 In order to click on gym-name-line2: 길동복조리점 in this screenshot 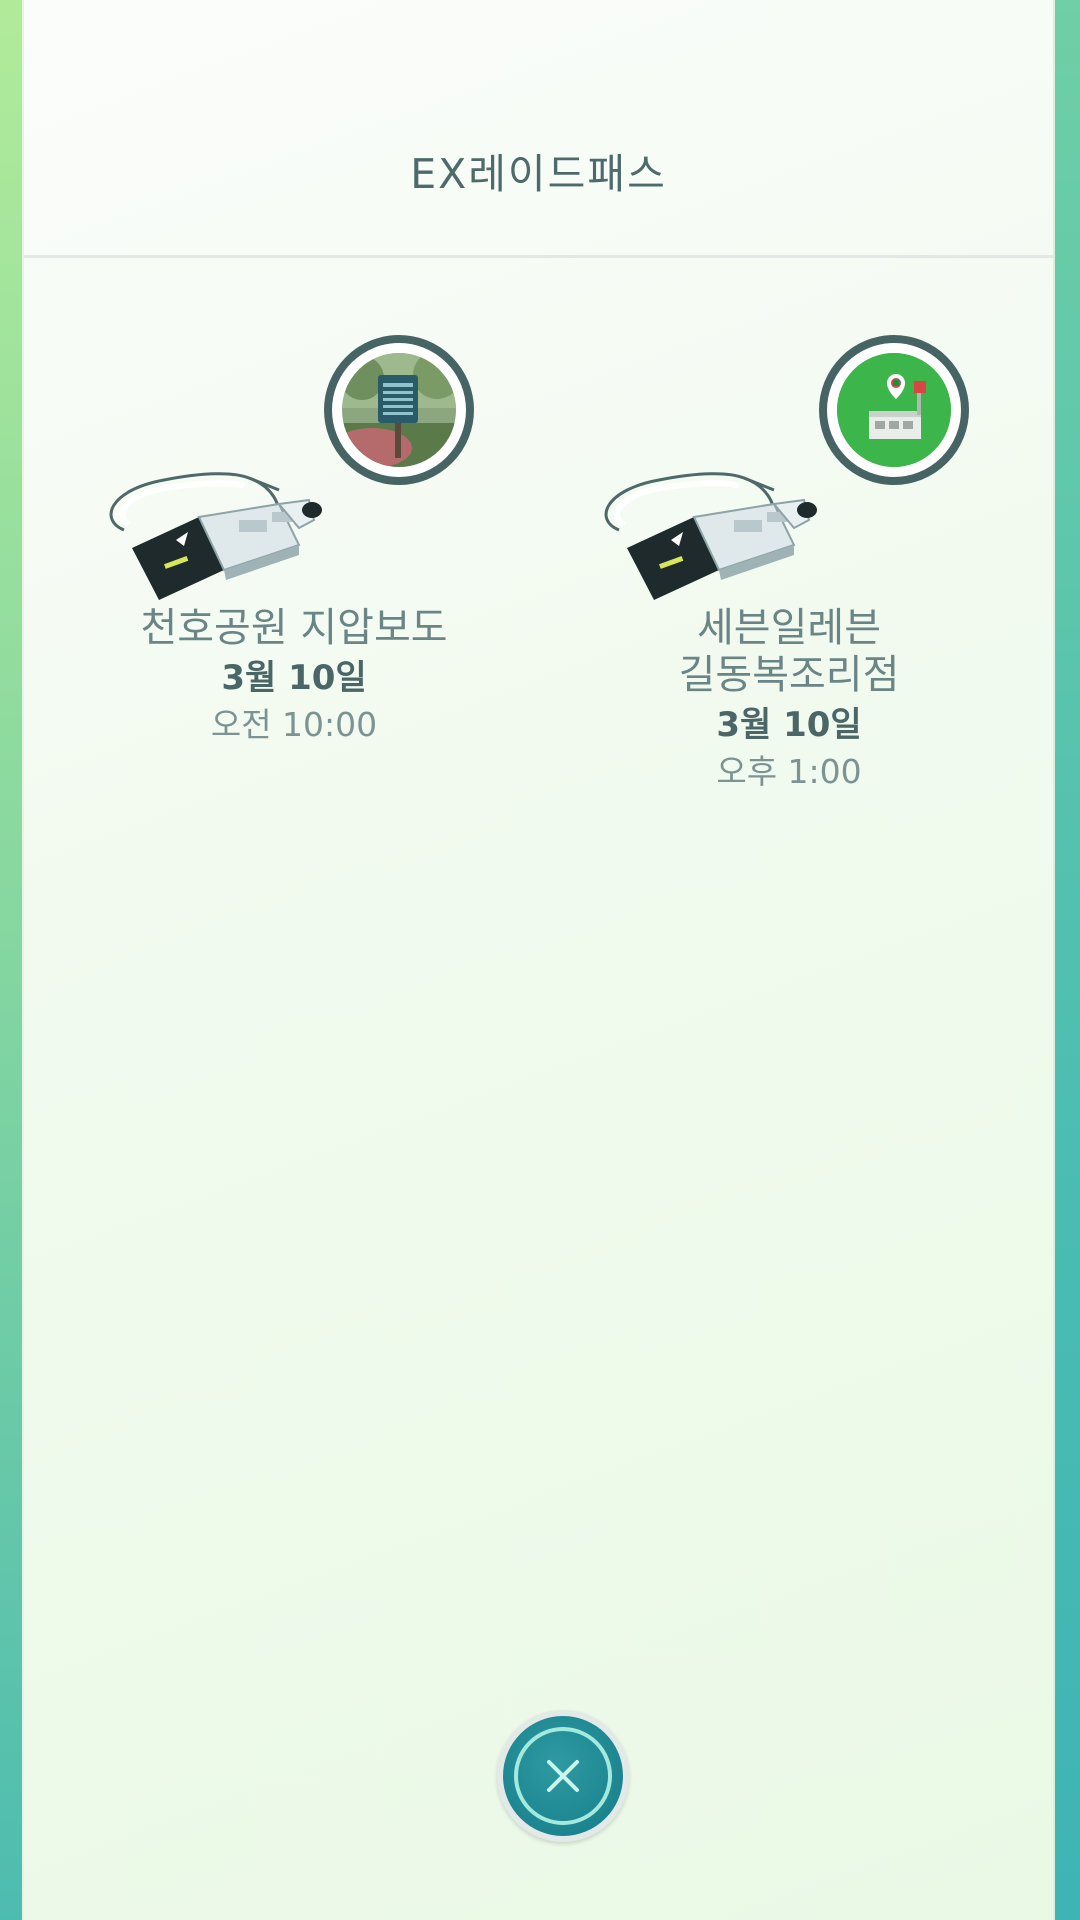, I will do `click(789, 675)`.